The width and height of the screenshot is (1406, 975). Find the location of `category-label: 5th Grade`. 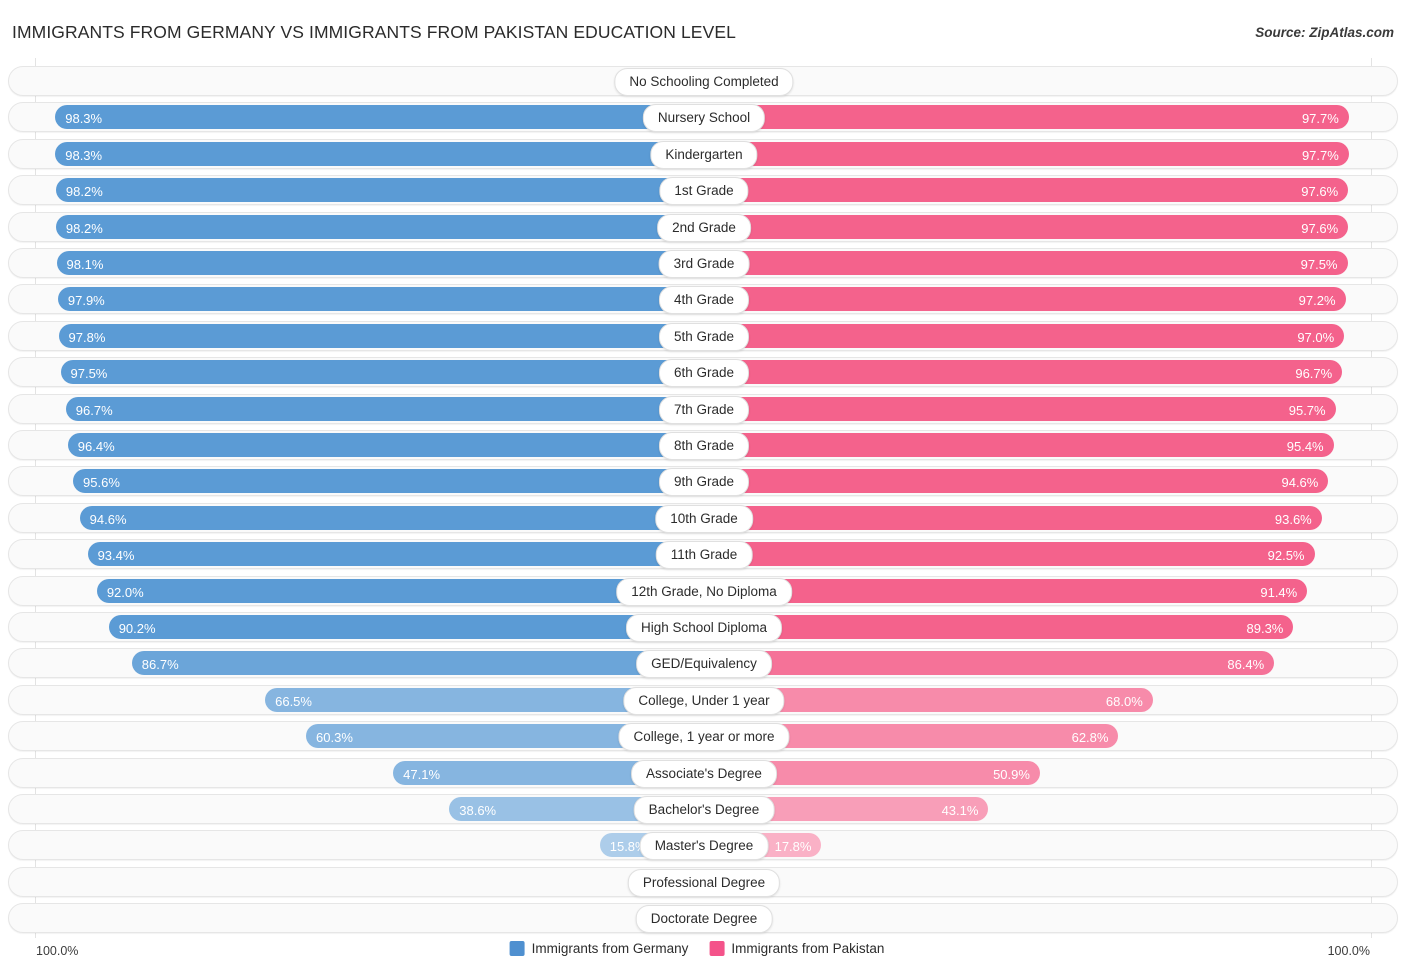

category-label: 5th Grade is located at coordinates (704, 336).